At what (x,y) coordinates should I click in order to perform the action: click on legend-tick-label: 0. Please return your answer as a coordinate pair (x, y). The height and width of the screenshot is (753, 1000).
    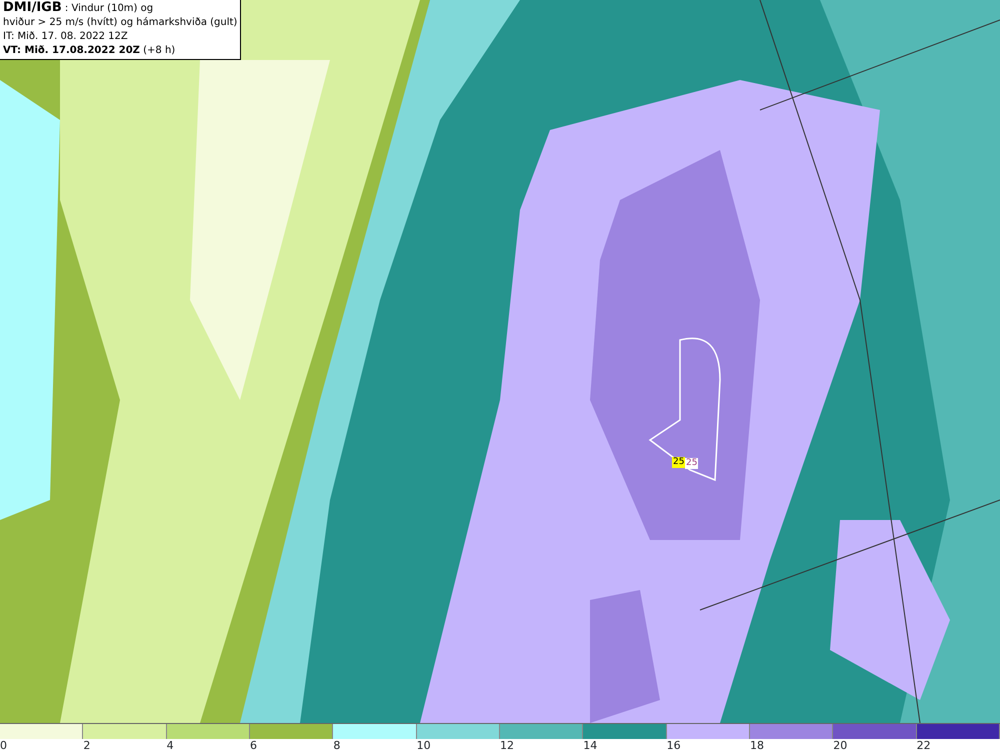
    Looking at the image, I should click on (3, 745).